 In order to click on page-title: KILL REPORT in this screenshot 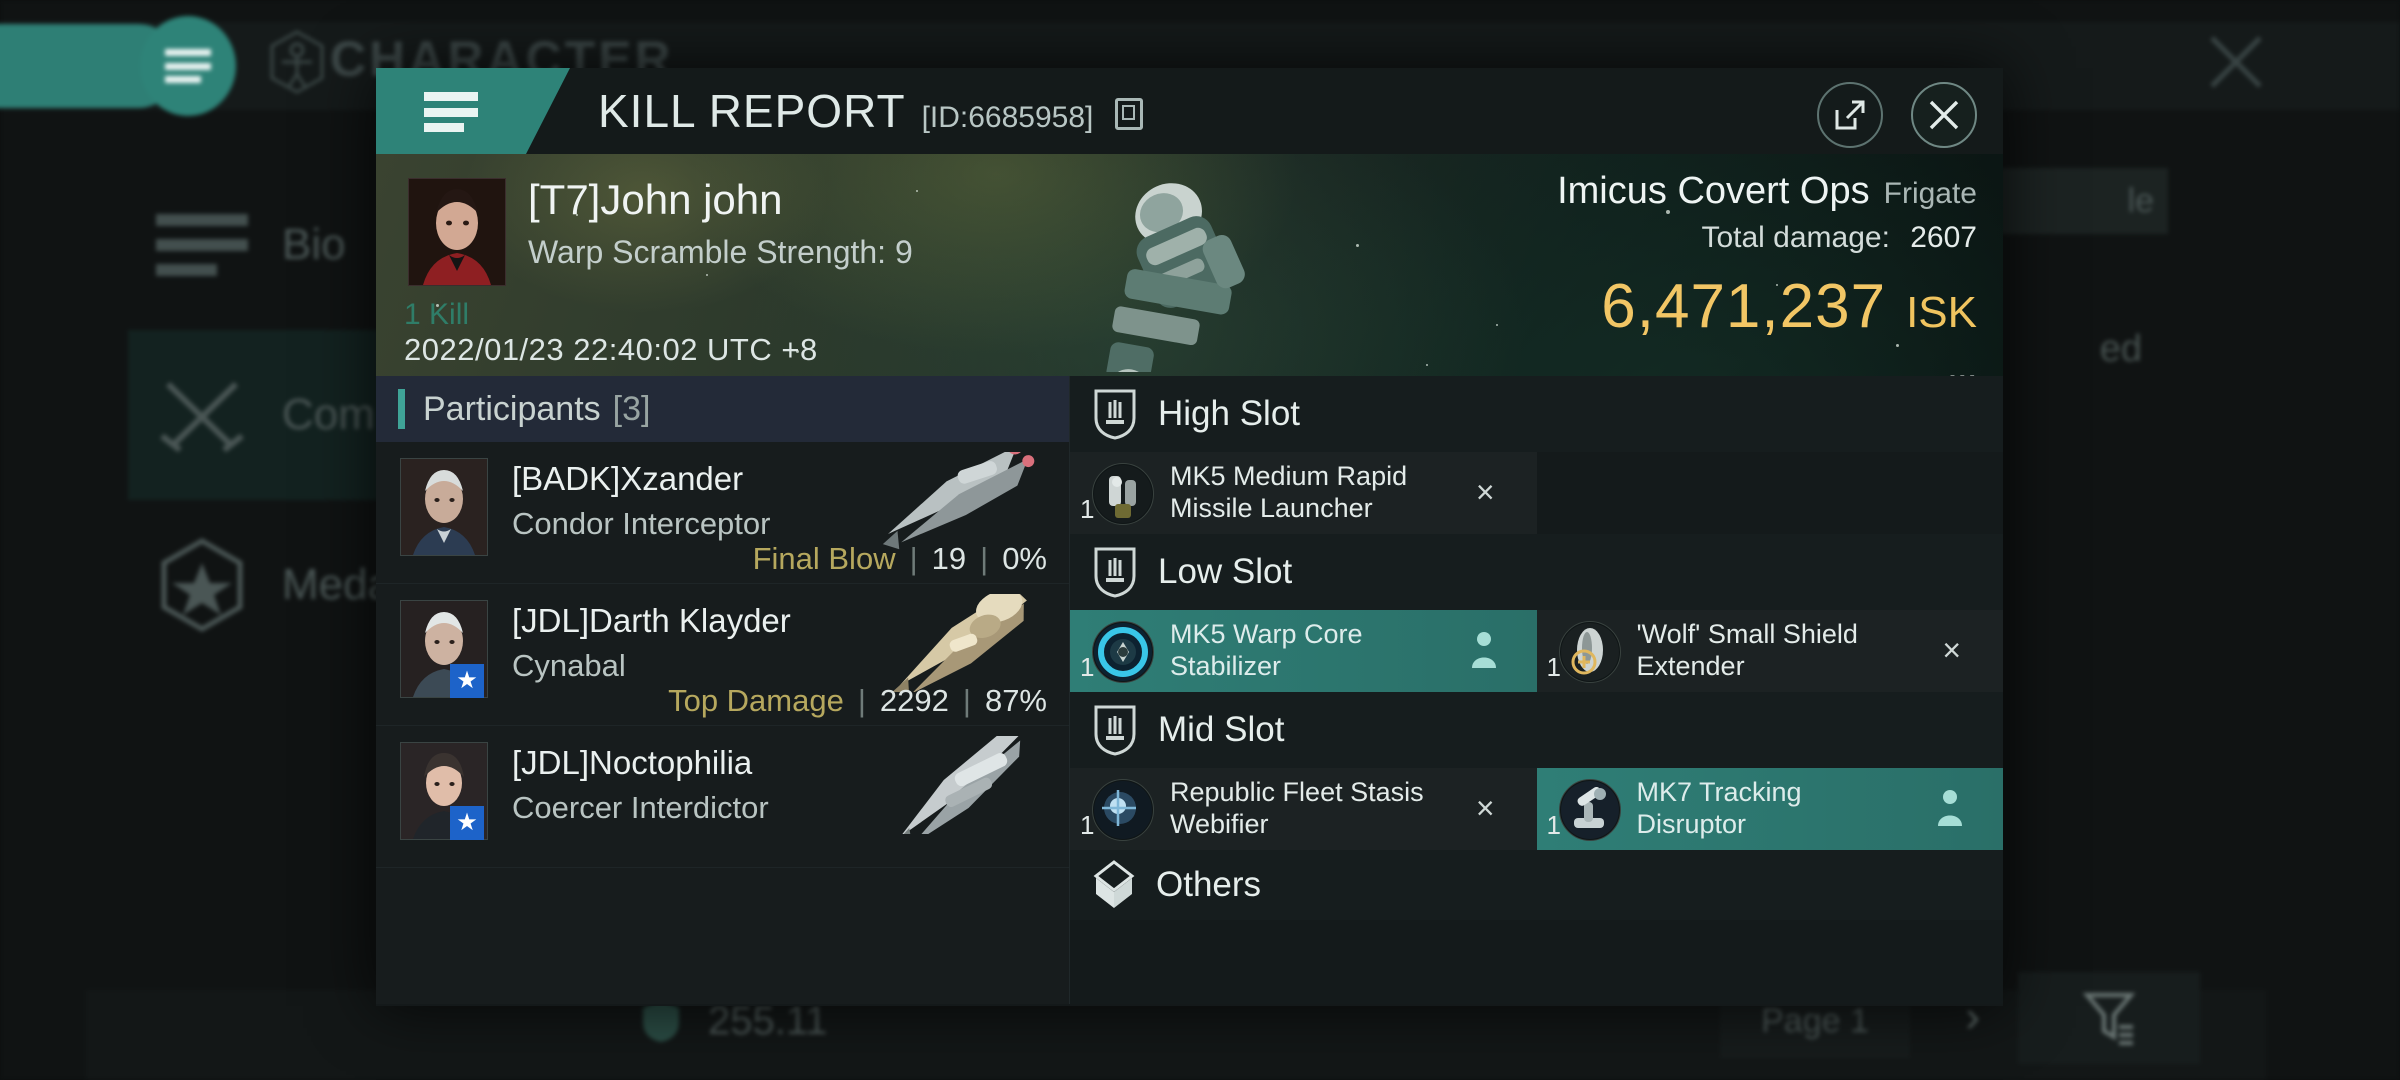, I will do `click(752, 111)`.